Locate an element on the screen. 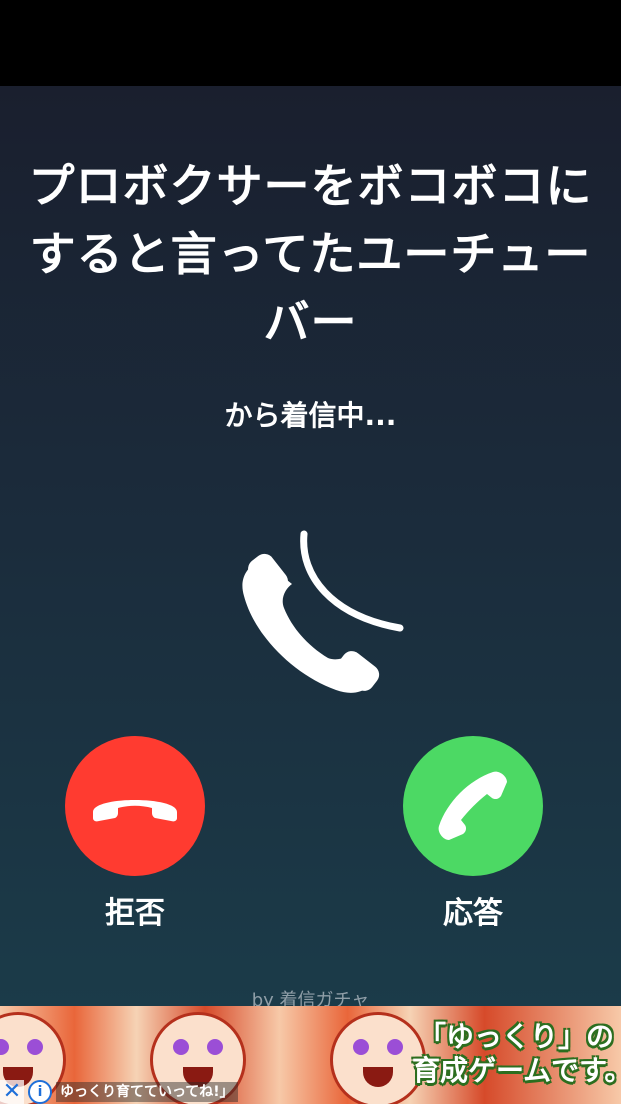 The width and height of the screenshot is (621, 1104). ad-controls: ✕ i ゆっくり育てていってね!」 is located at coordinates (119, 1092).